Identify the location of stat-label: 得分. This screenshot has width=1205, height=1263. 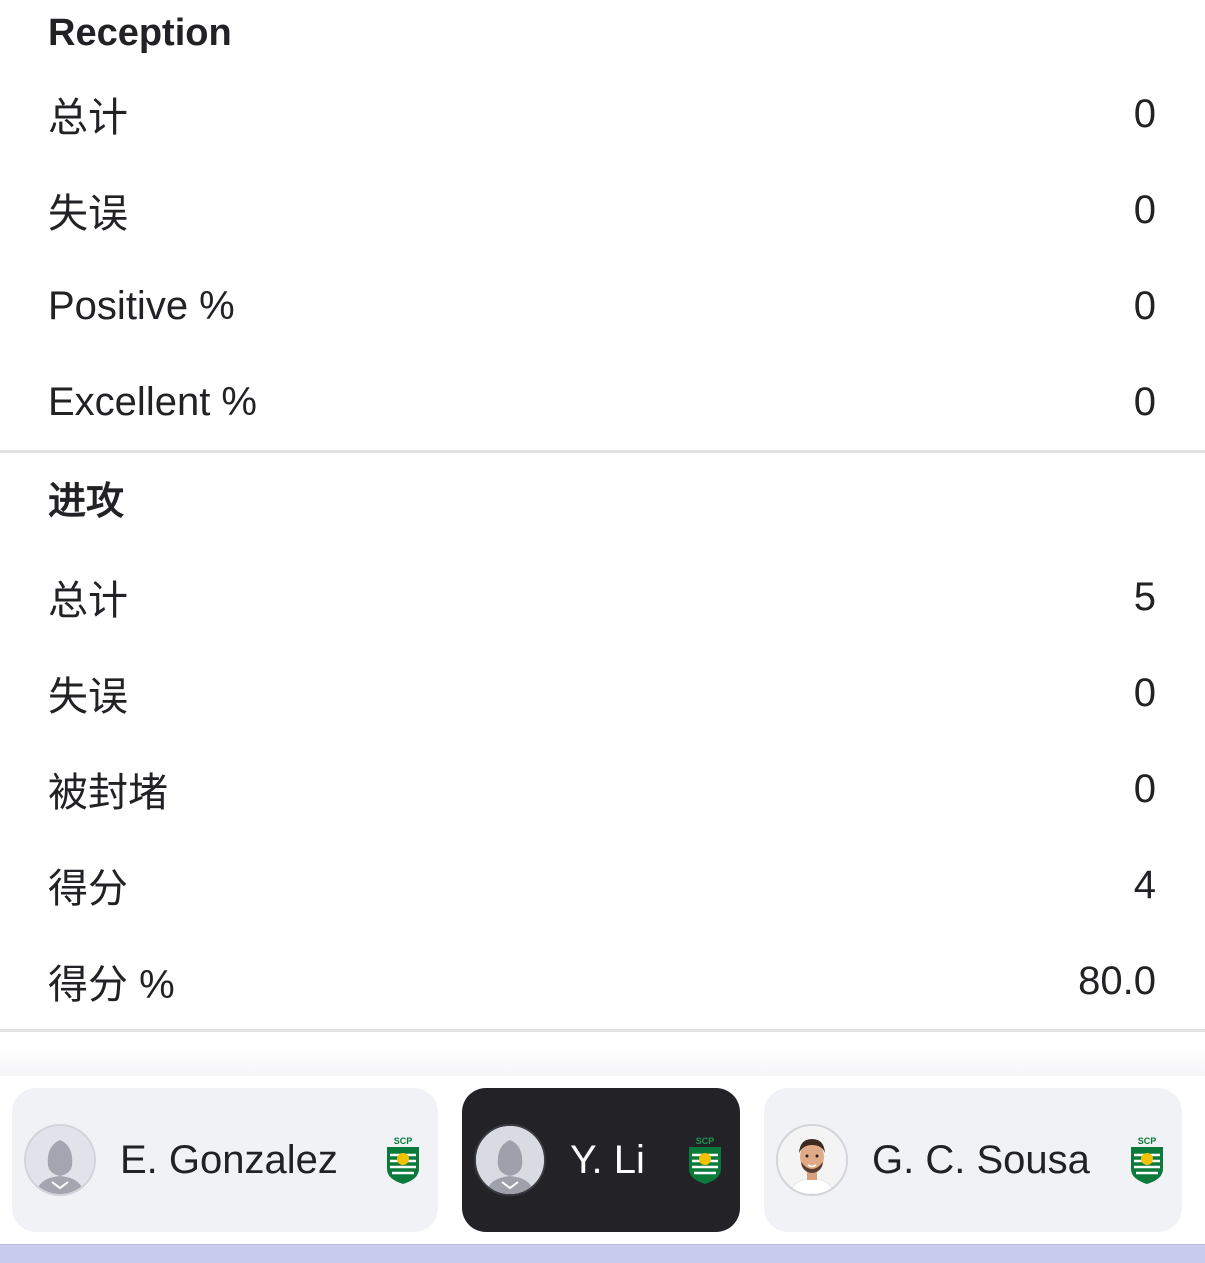
(88, 889).